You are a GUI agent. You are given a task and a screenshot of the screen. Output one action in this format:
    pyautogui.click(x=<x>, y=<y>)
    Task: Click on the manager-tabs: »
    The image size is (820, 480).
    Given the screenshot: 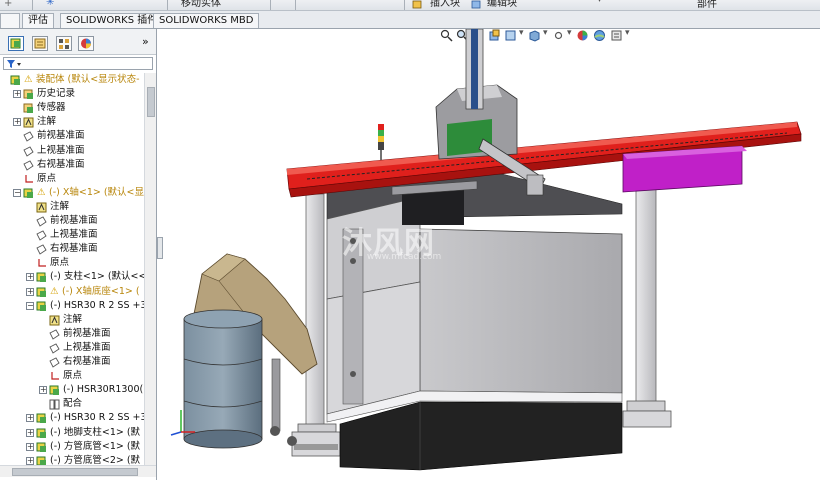 What is the action you would take?
    pyautogui.click(x=78, y=42)
    